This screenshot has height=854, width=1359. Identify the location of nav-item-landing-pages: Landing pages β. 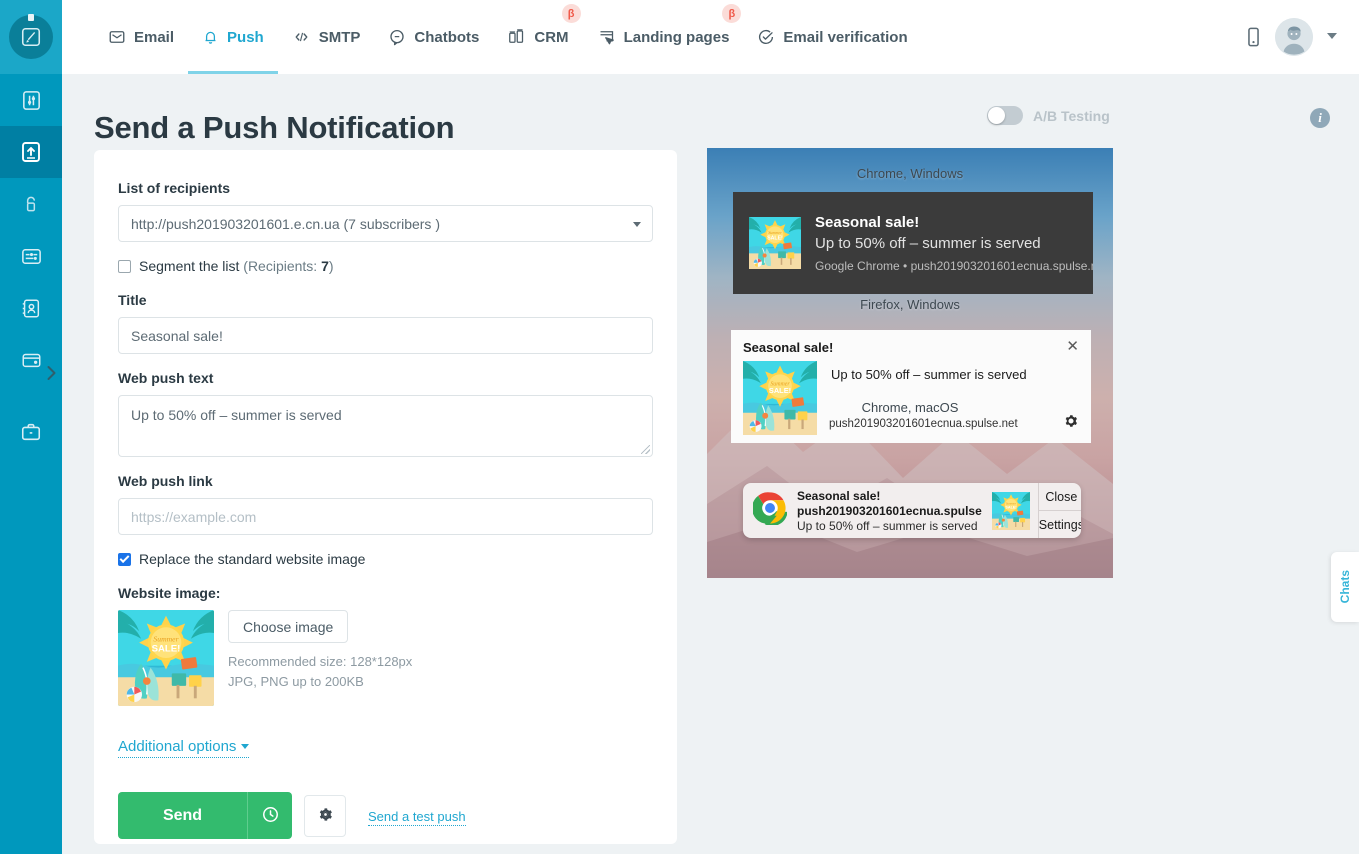
(663, 37).